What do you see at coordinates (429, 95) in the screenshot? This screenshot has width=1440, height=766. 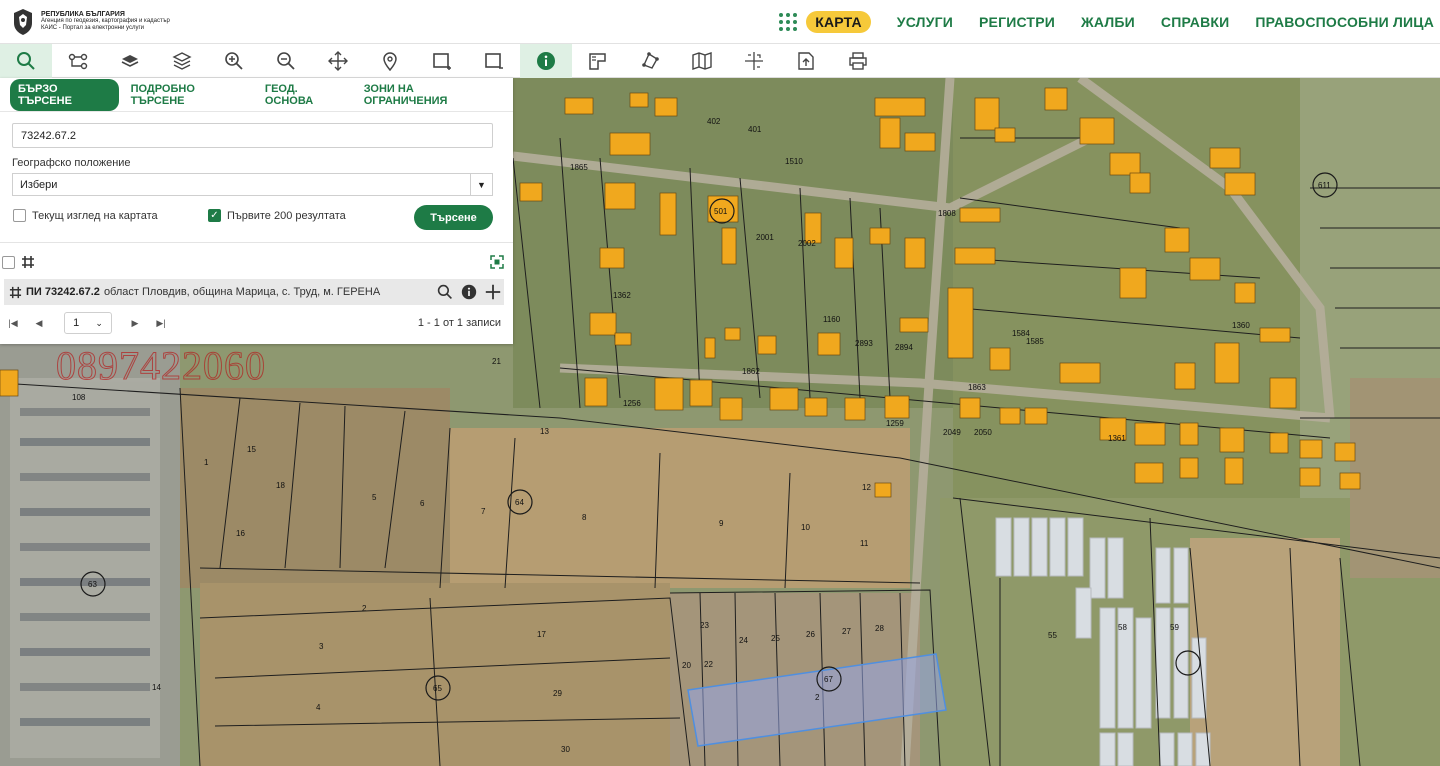 I see `tab-restriction-zones: ЗОНИ НА ОГРАНИЧЕНИЯ` at bounding box center [429, 95].